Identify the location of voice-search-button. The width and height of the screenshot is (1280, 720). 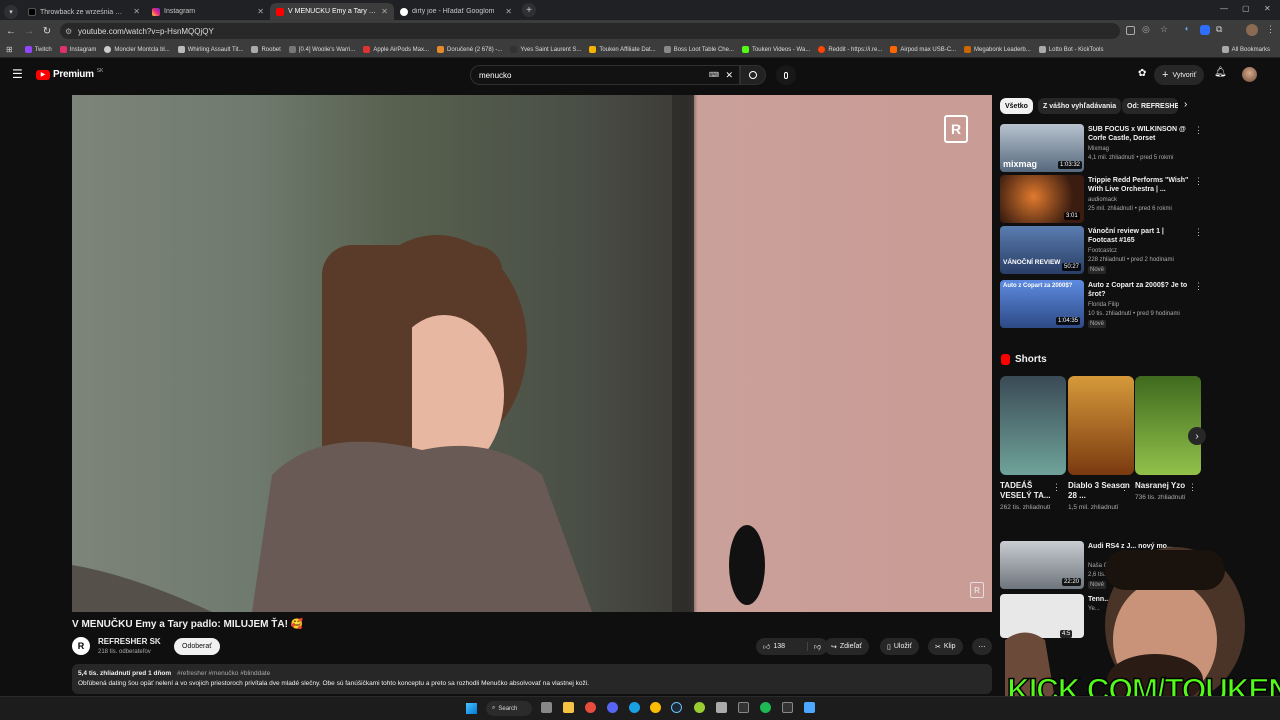
(786, 75).